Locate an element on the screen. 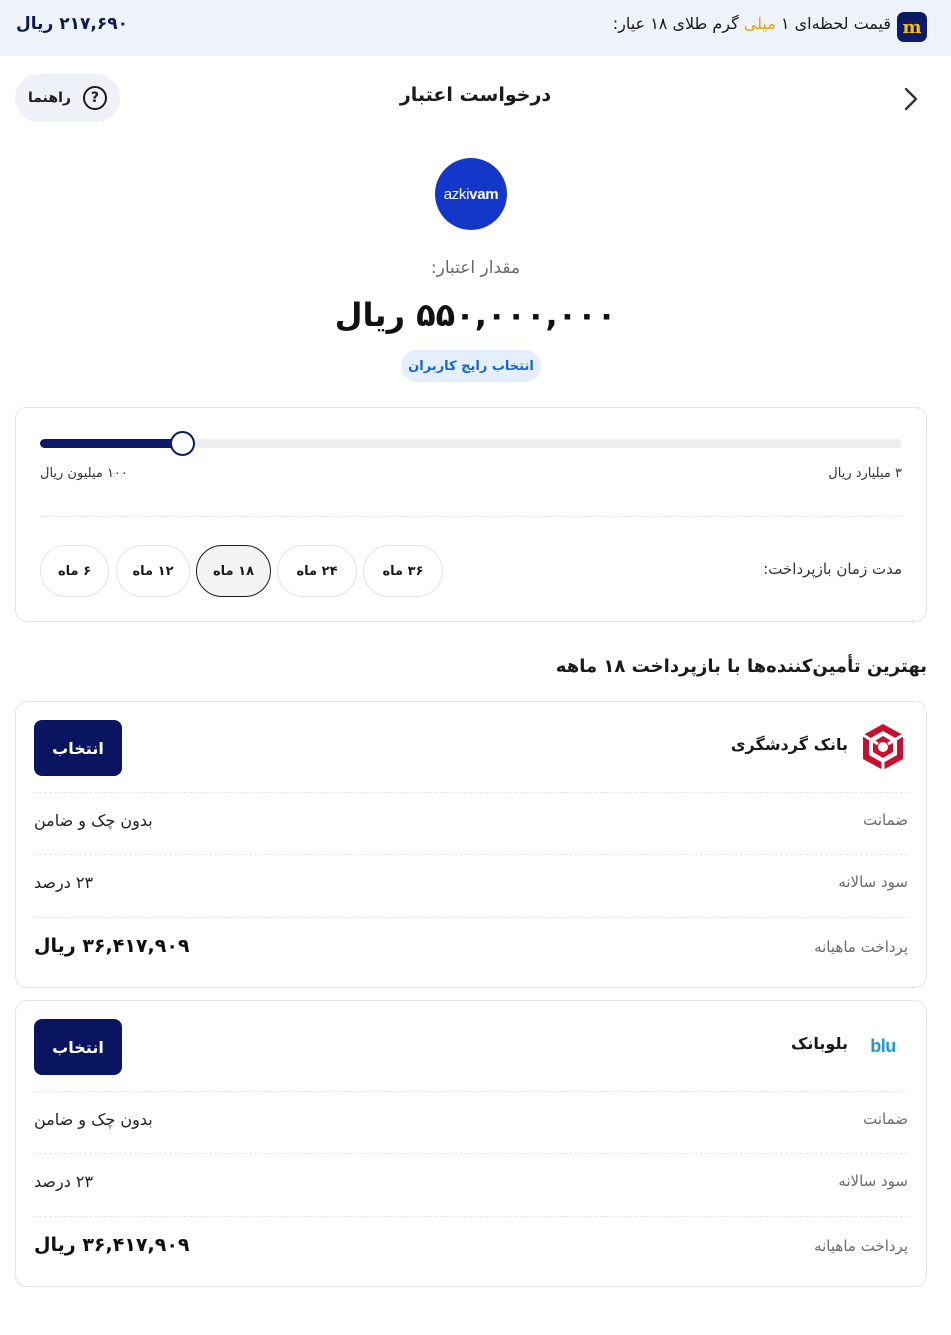 Image resolution: width=951 pixels, height=1335 pixels. provider-name: بلوبانک is located at coordinates (819, 1043).